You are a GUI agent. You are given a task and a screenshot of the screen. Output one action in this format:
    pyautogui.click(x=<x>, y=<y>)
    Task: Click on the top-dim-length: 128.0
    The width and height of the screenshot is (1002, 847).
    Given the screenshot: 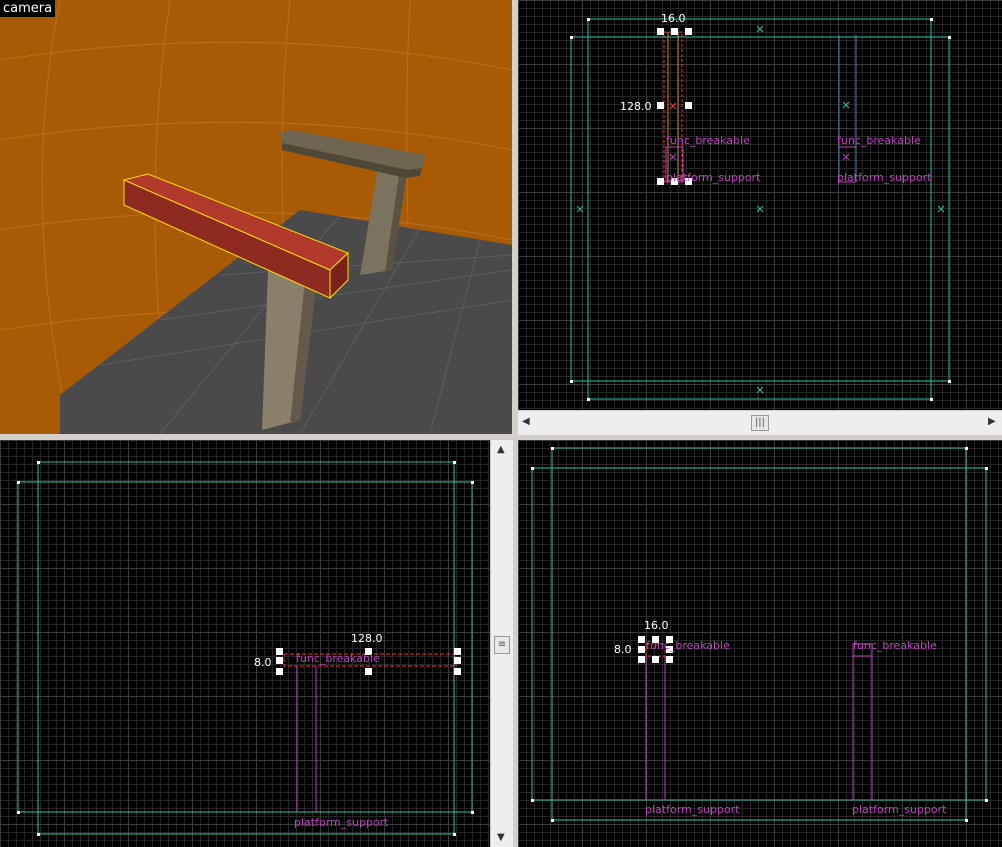 What is the action you would take?
    pyautogui.click(x=636, y=106)
    